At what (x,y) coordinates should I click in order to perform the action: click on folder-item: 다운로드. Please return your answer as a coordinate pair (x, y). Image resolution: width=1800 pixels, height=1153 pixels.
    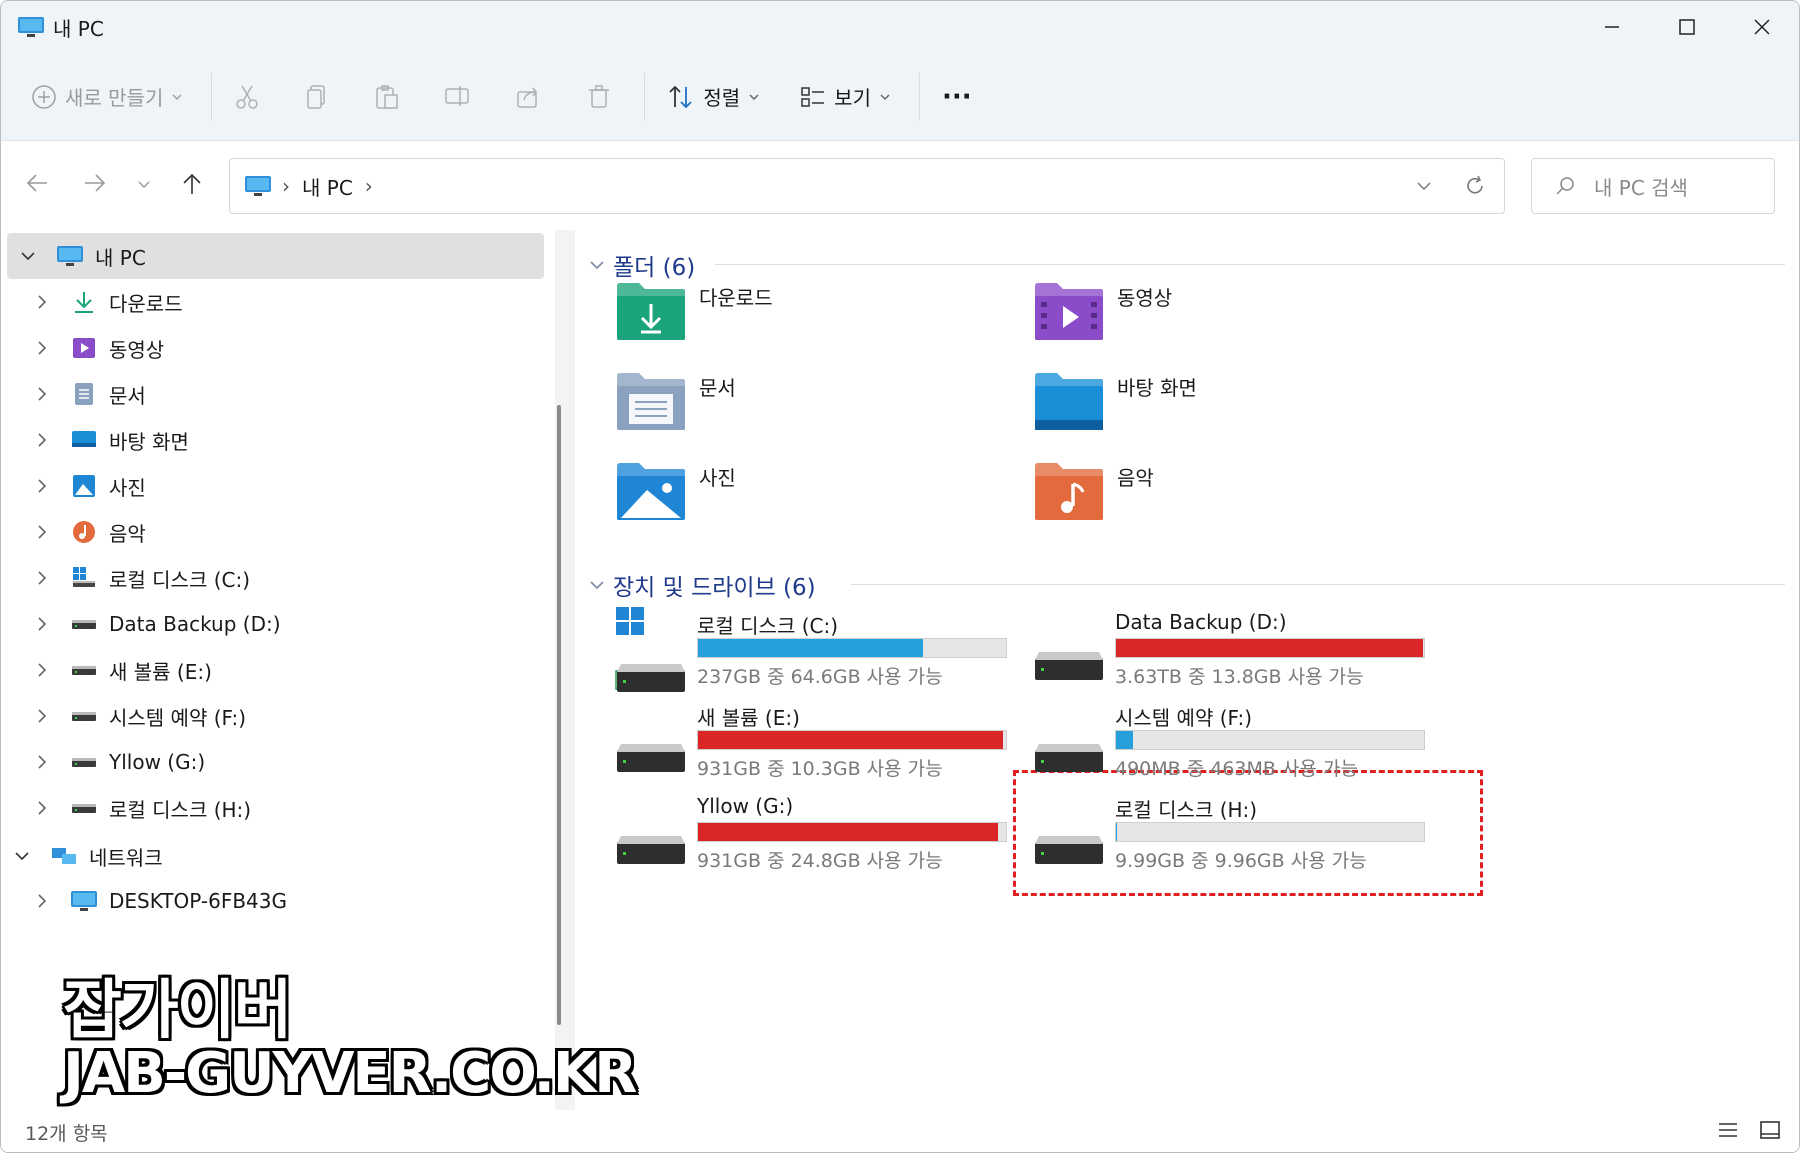
    Looking at the image, I should click on (694, 313).